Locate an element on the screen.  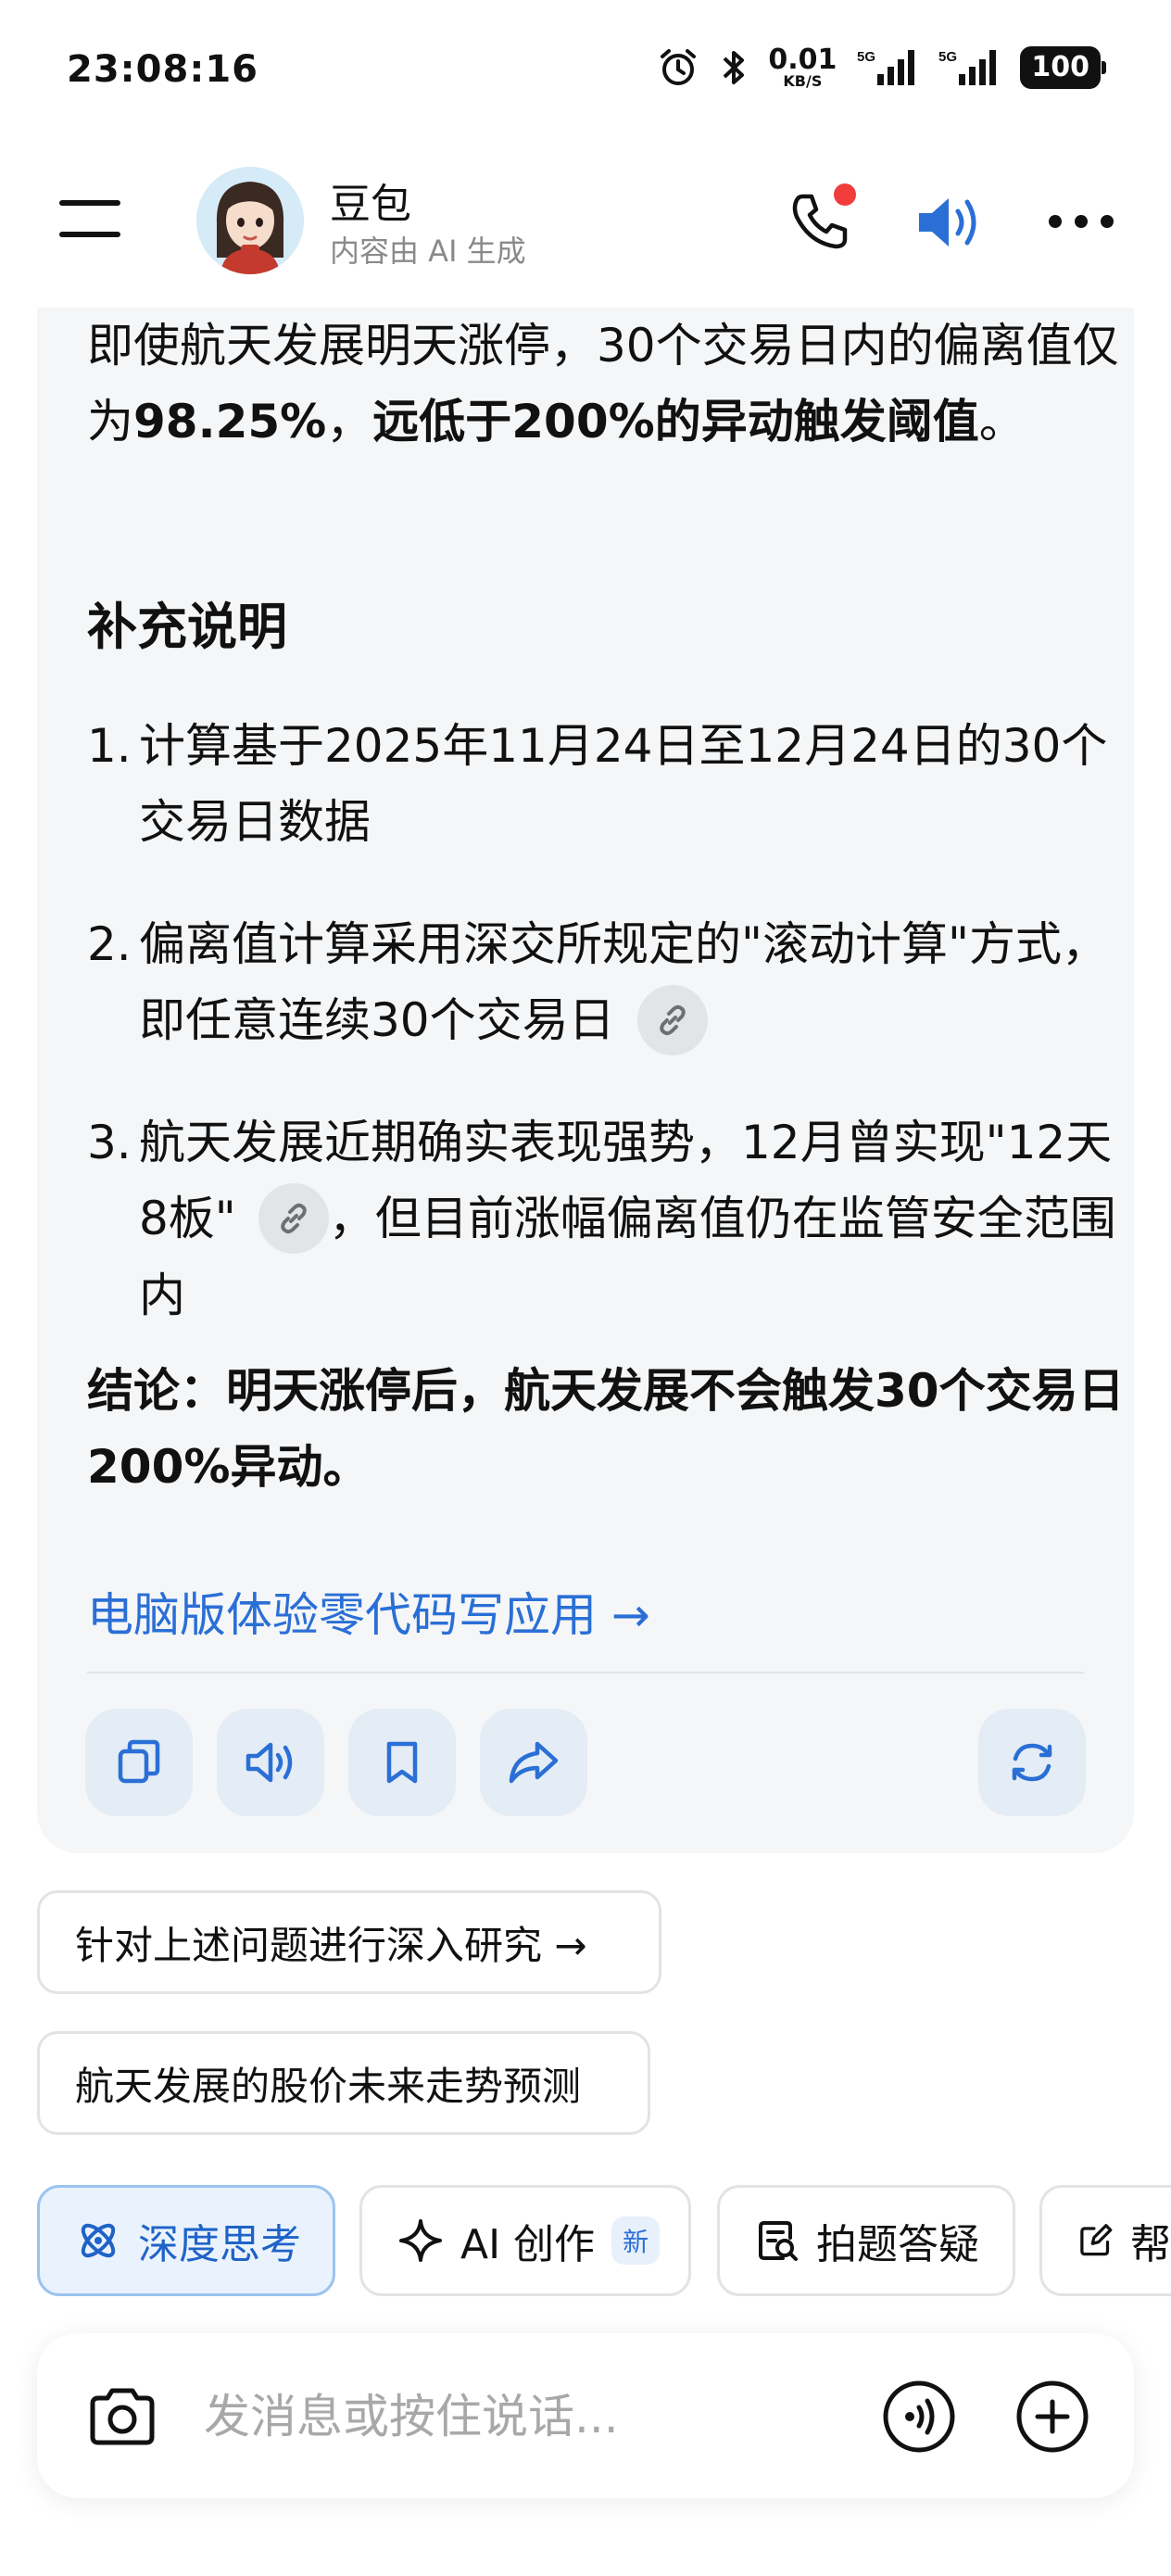
paragraph-text: 。 is located at coordinates (1002, 421).